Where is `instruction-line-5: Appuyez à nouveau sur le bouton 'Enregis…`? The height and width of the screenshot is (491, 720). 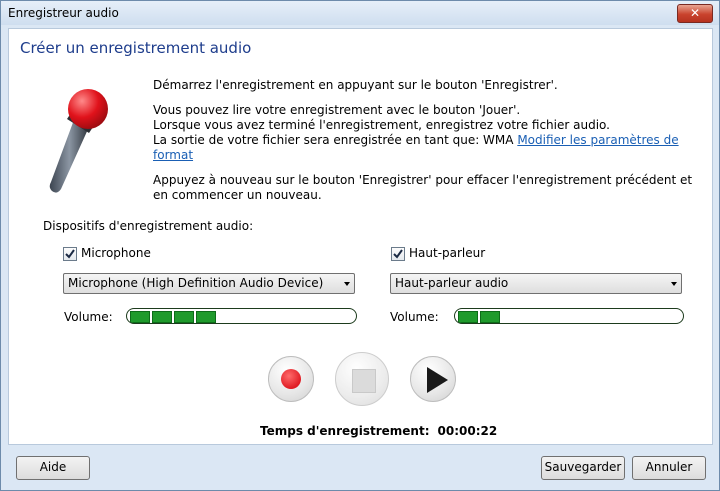 instruction-line-5: Appuyez à nouveau sur le bouton 'Enregis… is located at coordinates (423, 187).